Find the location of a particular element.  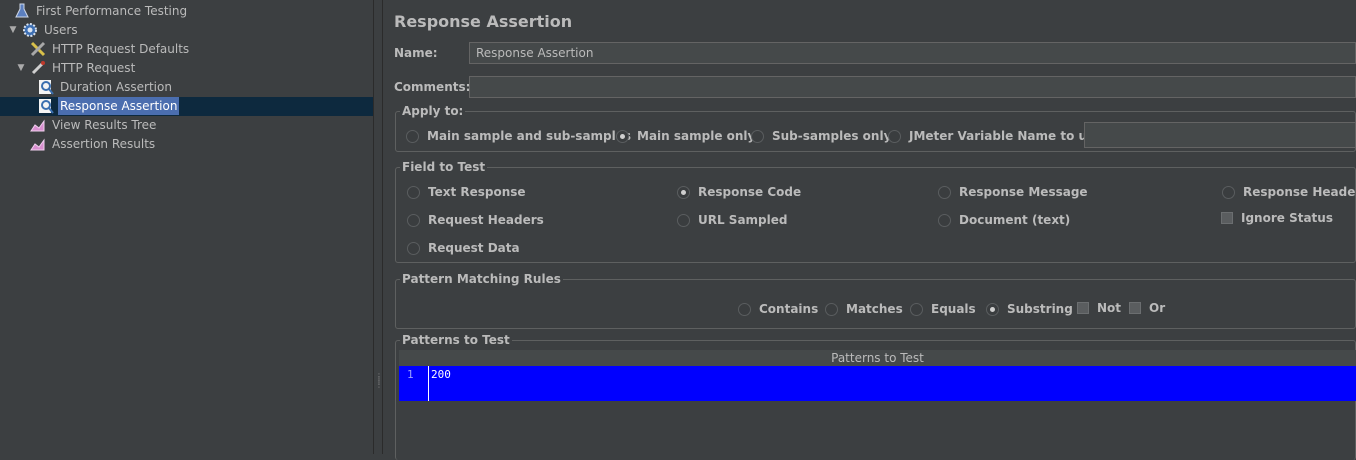

main-and-sub-samples-radio: Main sample and sub-samples is located at coordinates (518, 136).